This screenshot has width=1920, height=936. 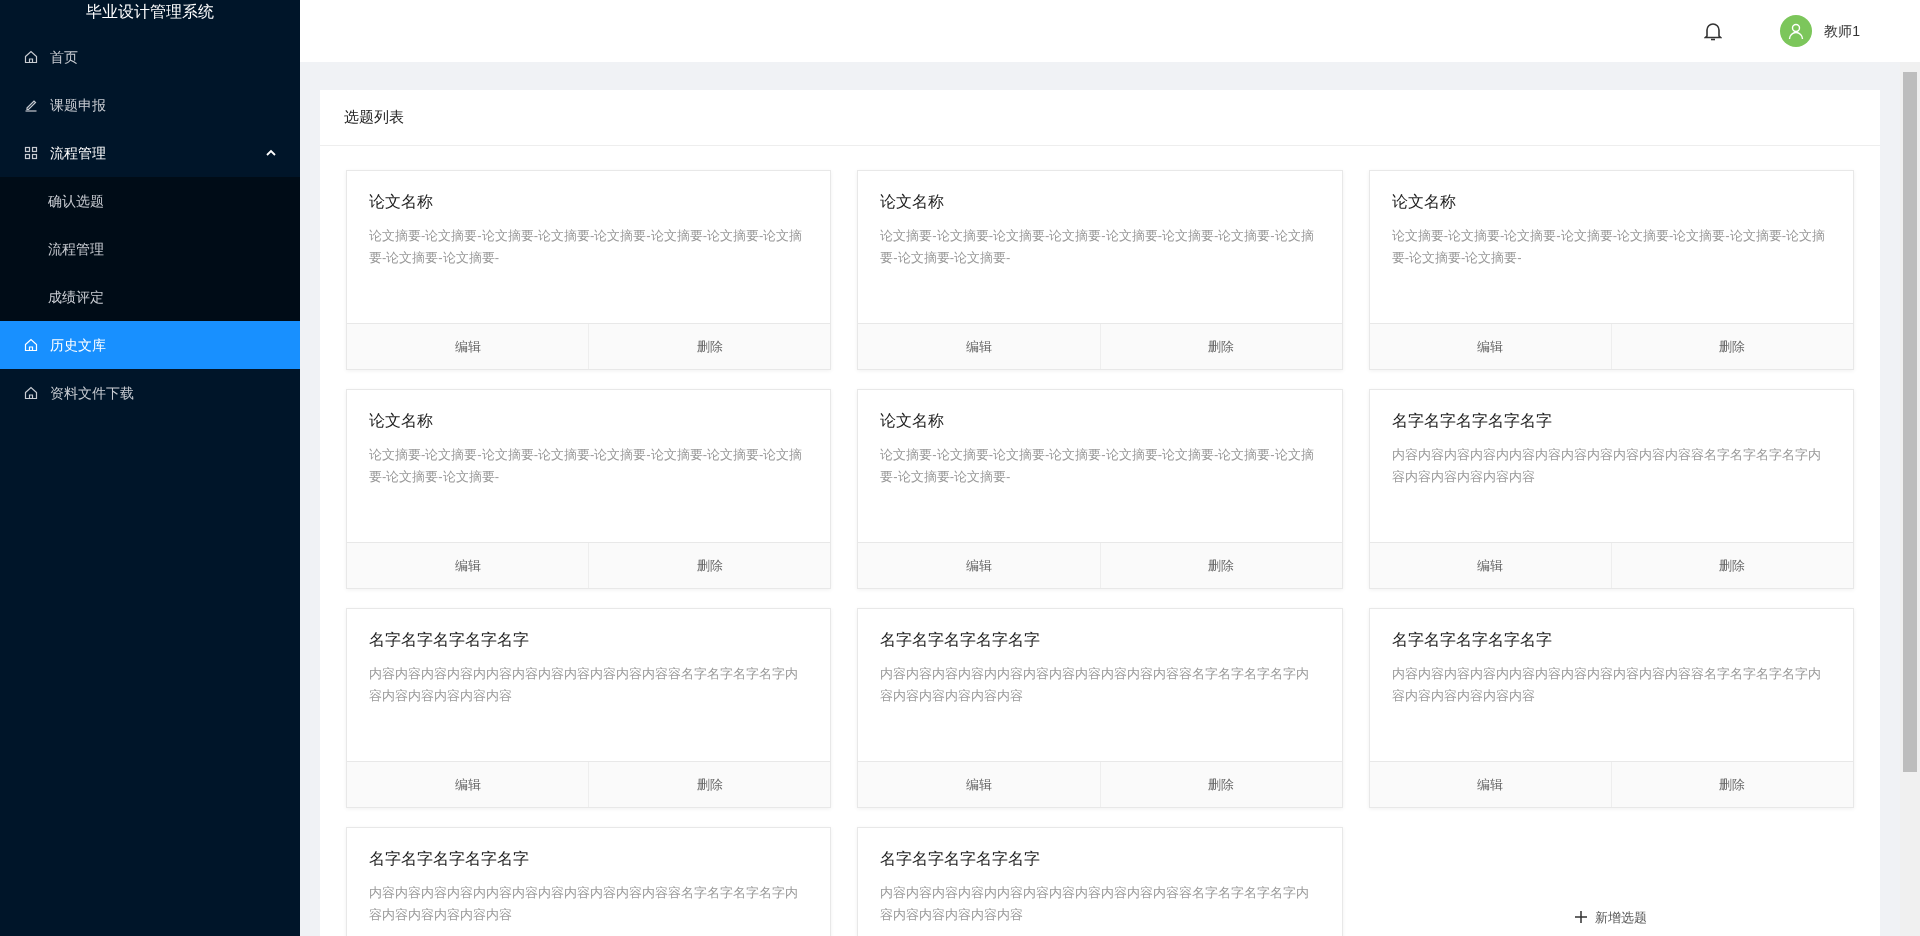 I want to click on user-icon, so click(x=1796, y=31).